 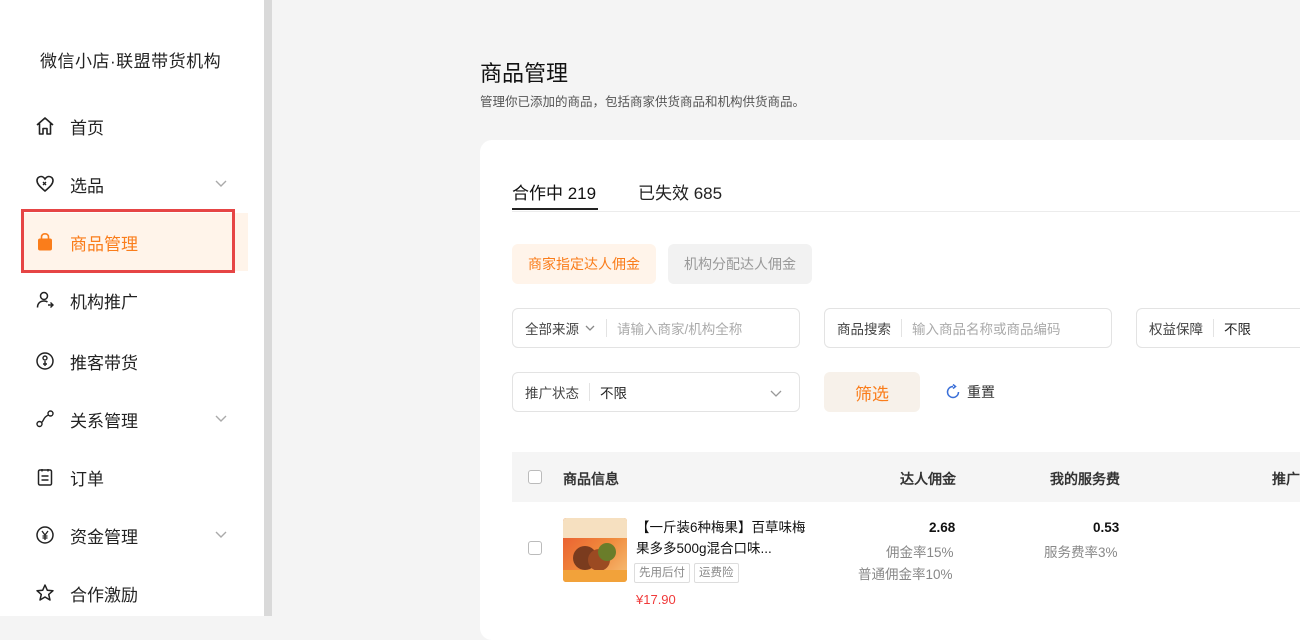 What do you see at coordinates (45, 242) in the screenshot?
I see `shopping-bag-icon` at bounding box center [45, 242].